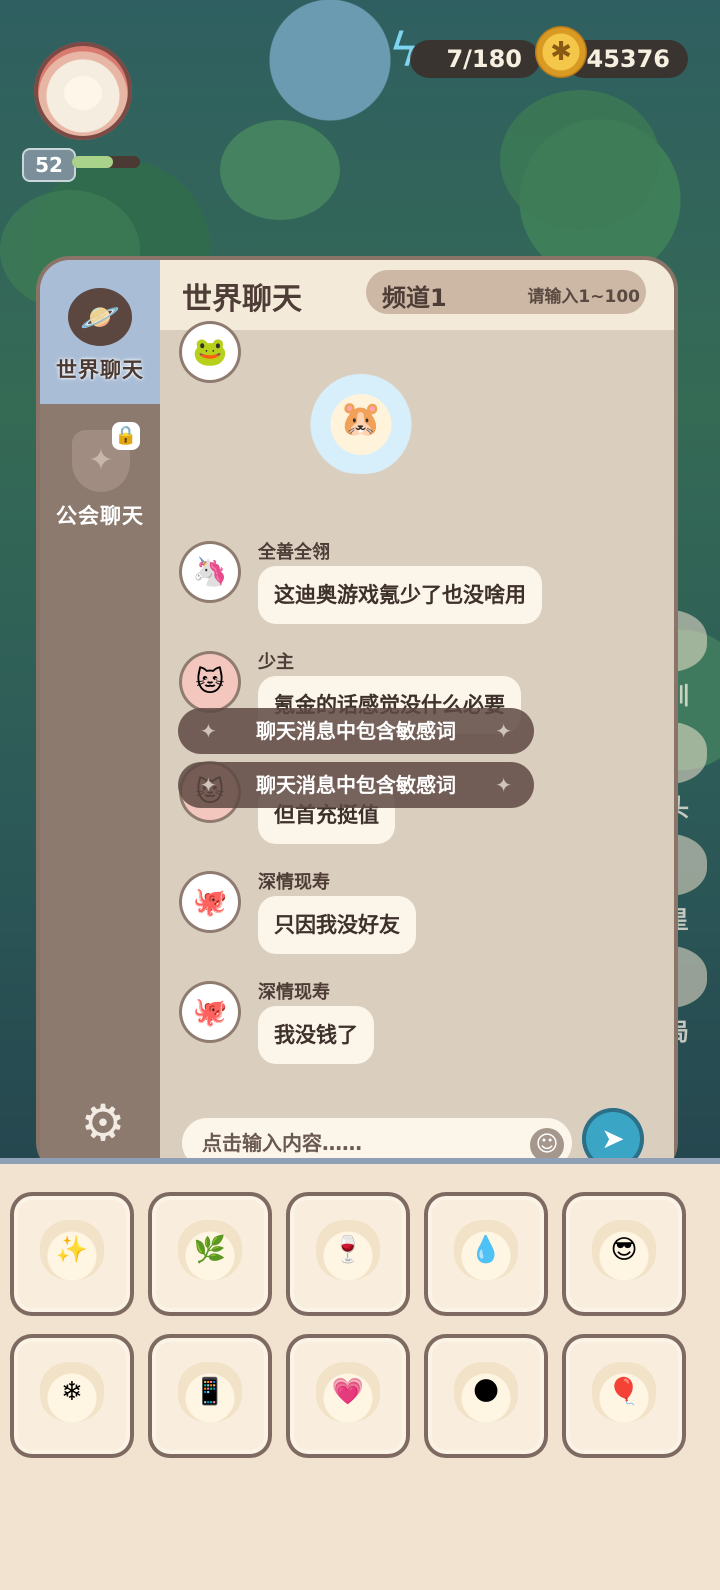 The image size is (720, 1590). What do you see at coordinates (316, 1035) in the screenshot?
I see `message-bubble: 我没钱了` at bounding box center [316, 1035].